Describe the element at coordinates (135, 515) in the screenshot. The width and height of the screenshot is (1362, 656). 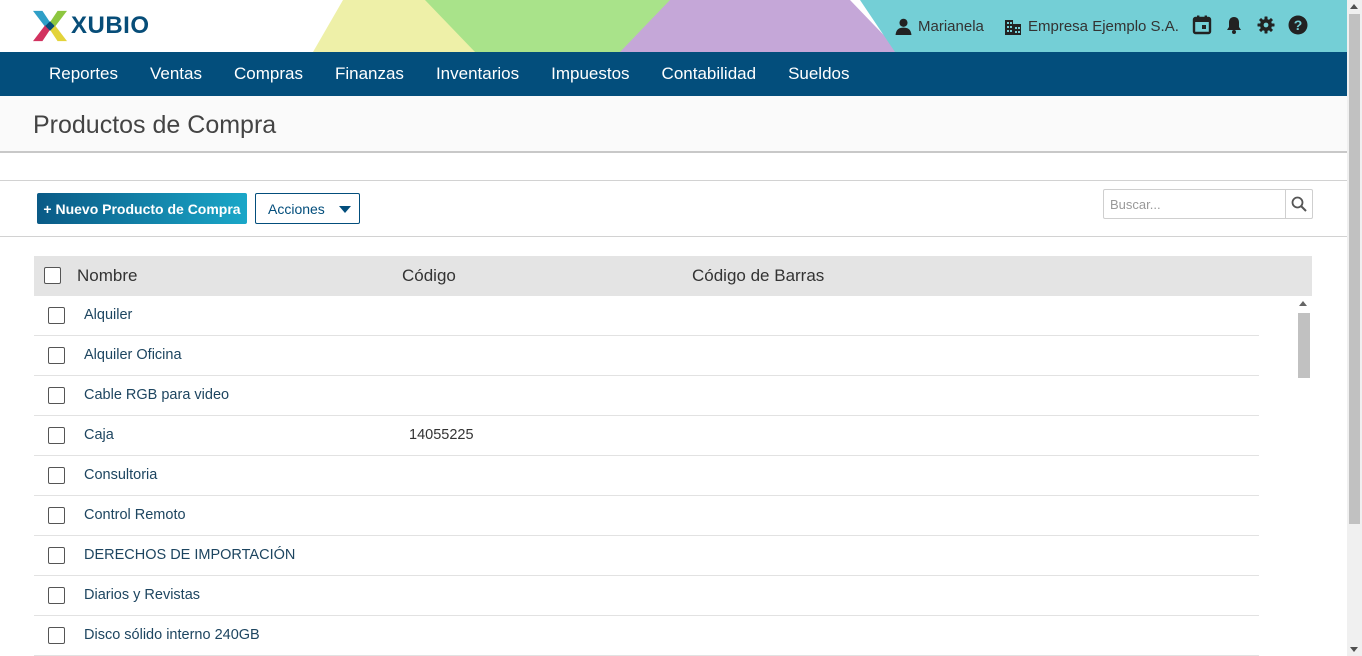
I see `cell-nombre: Control Remoto` at that location.